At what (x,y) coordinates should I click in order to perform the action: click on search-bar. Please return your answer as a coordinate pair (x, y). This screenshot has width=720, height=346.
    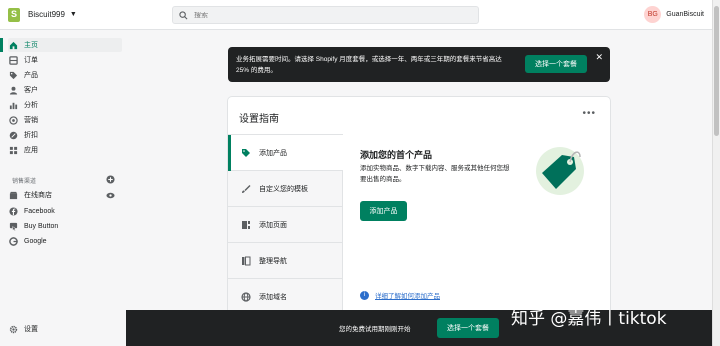
    Looking at the image, I should click on (325, 15).